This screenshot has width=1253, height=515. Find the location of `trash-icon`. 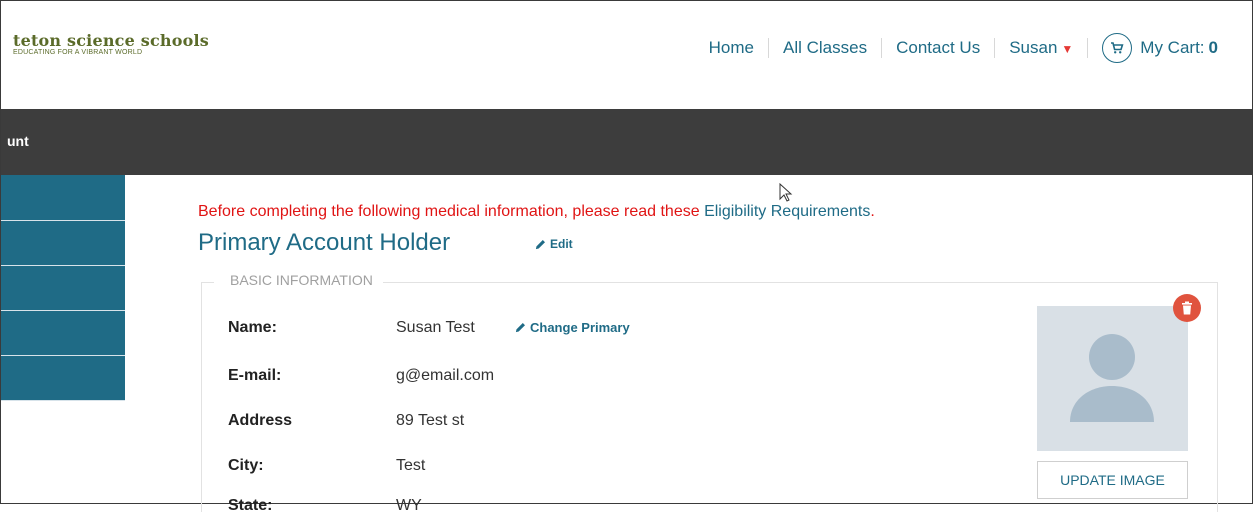

trash-icon is located at coordinates (1187, 308).